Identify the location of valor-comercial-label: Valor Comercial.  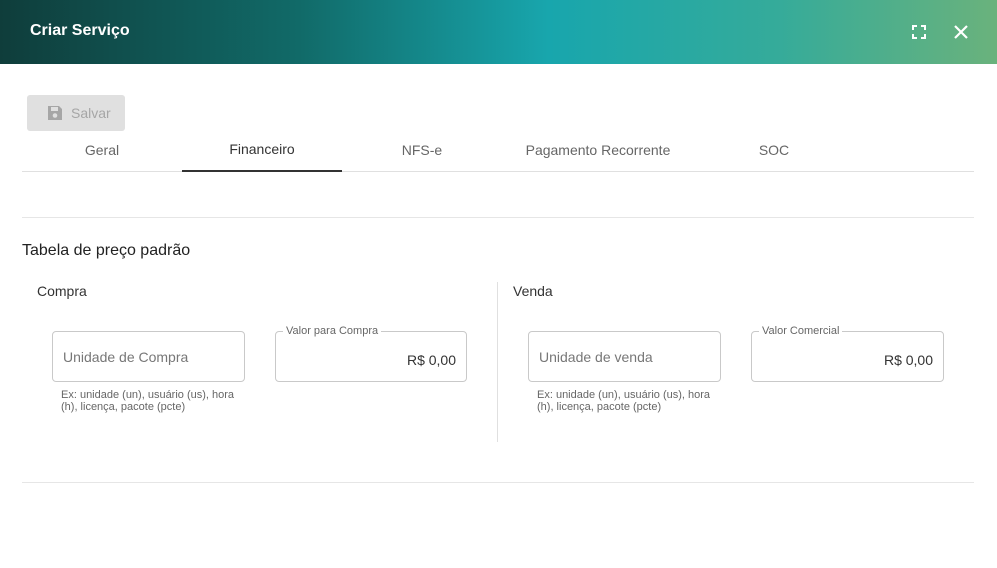
(801, 331).